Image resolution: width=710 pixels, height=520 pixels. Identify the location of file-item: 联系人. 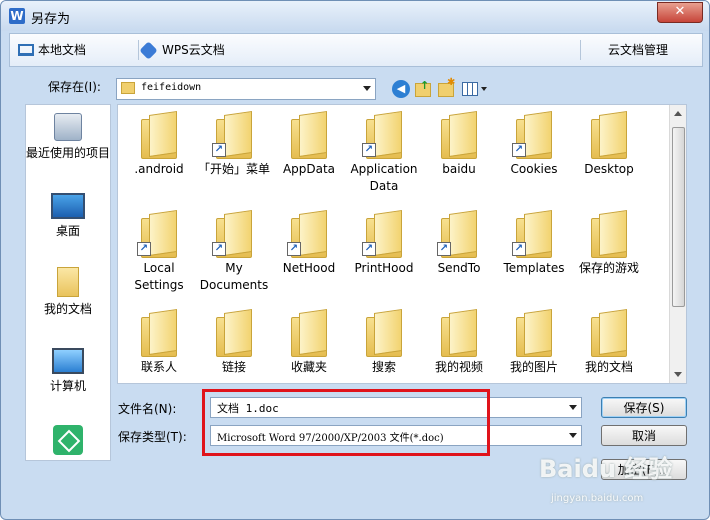
(159, 339).